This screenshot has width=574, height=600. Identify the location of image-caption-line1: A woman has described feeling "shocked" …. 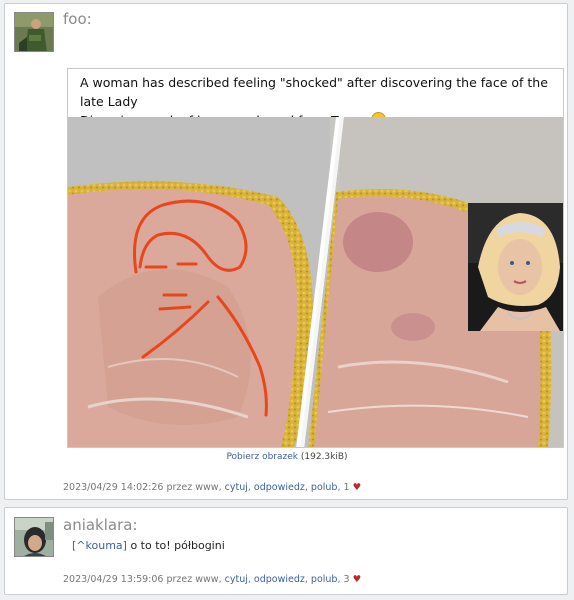
(314, 92).